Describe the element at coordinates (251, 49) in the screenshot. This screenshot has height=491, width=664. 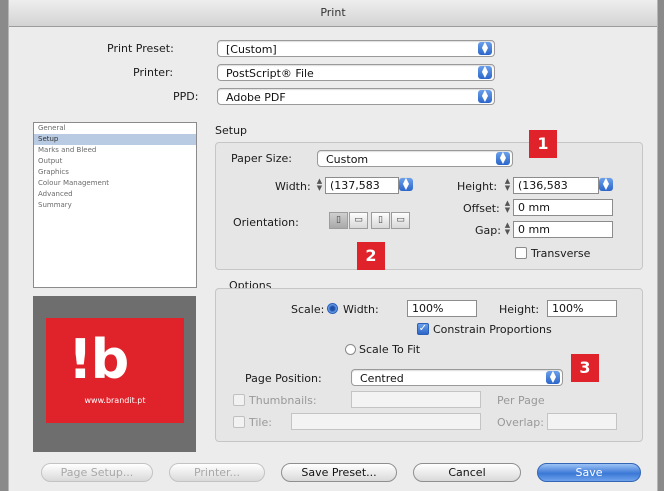
I see `print-preset-value: [Custom]` at that location.